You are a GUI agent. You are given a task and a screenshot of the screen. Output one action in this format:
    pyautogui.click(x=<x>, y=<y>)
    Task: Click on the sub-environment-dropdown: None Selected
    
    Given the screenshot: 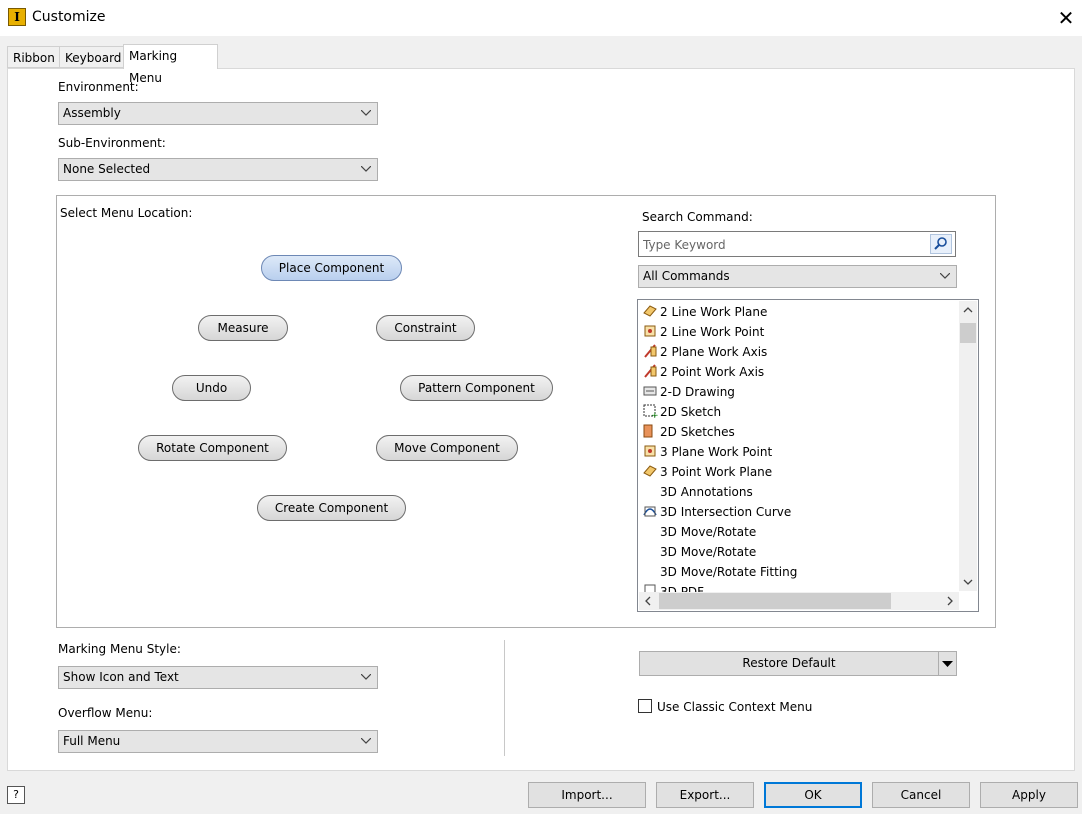 What is the action you would take?
    pyautogui.click(x=218, y=169)
    